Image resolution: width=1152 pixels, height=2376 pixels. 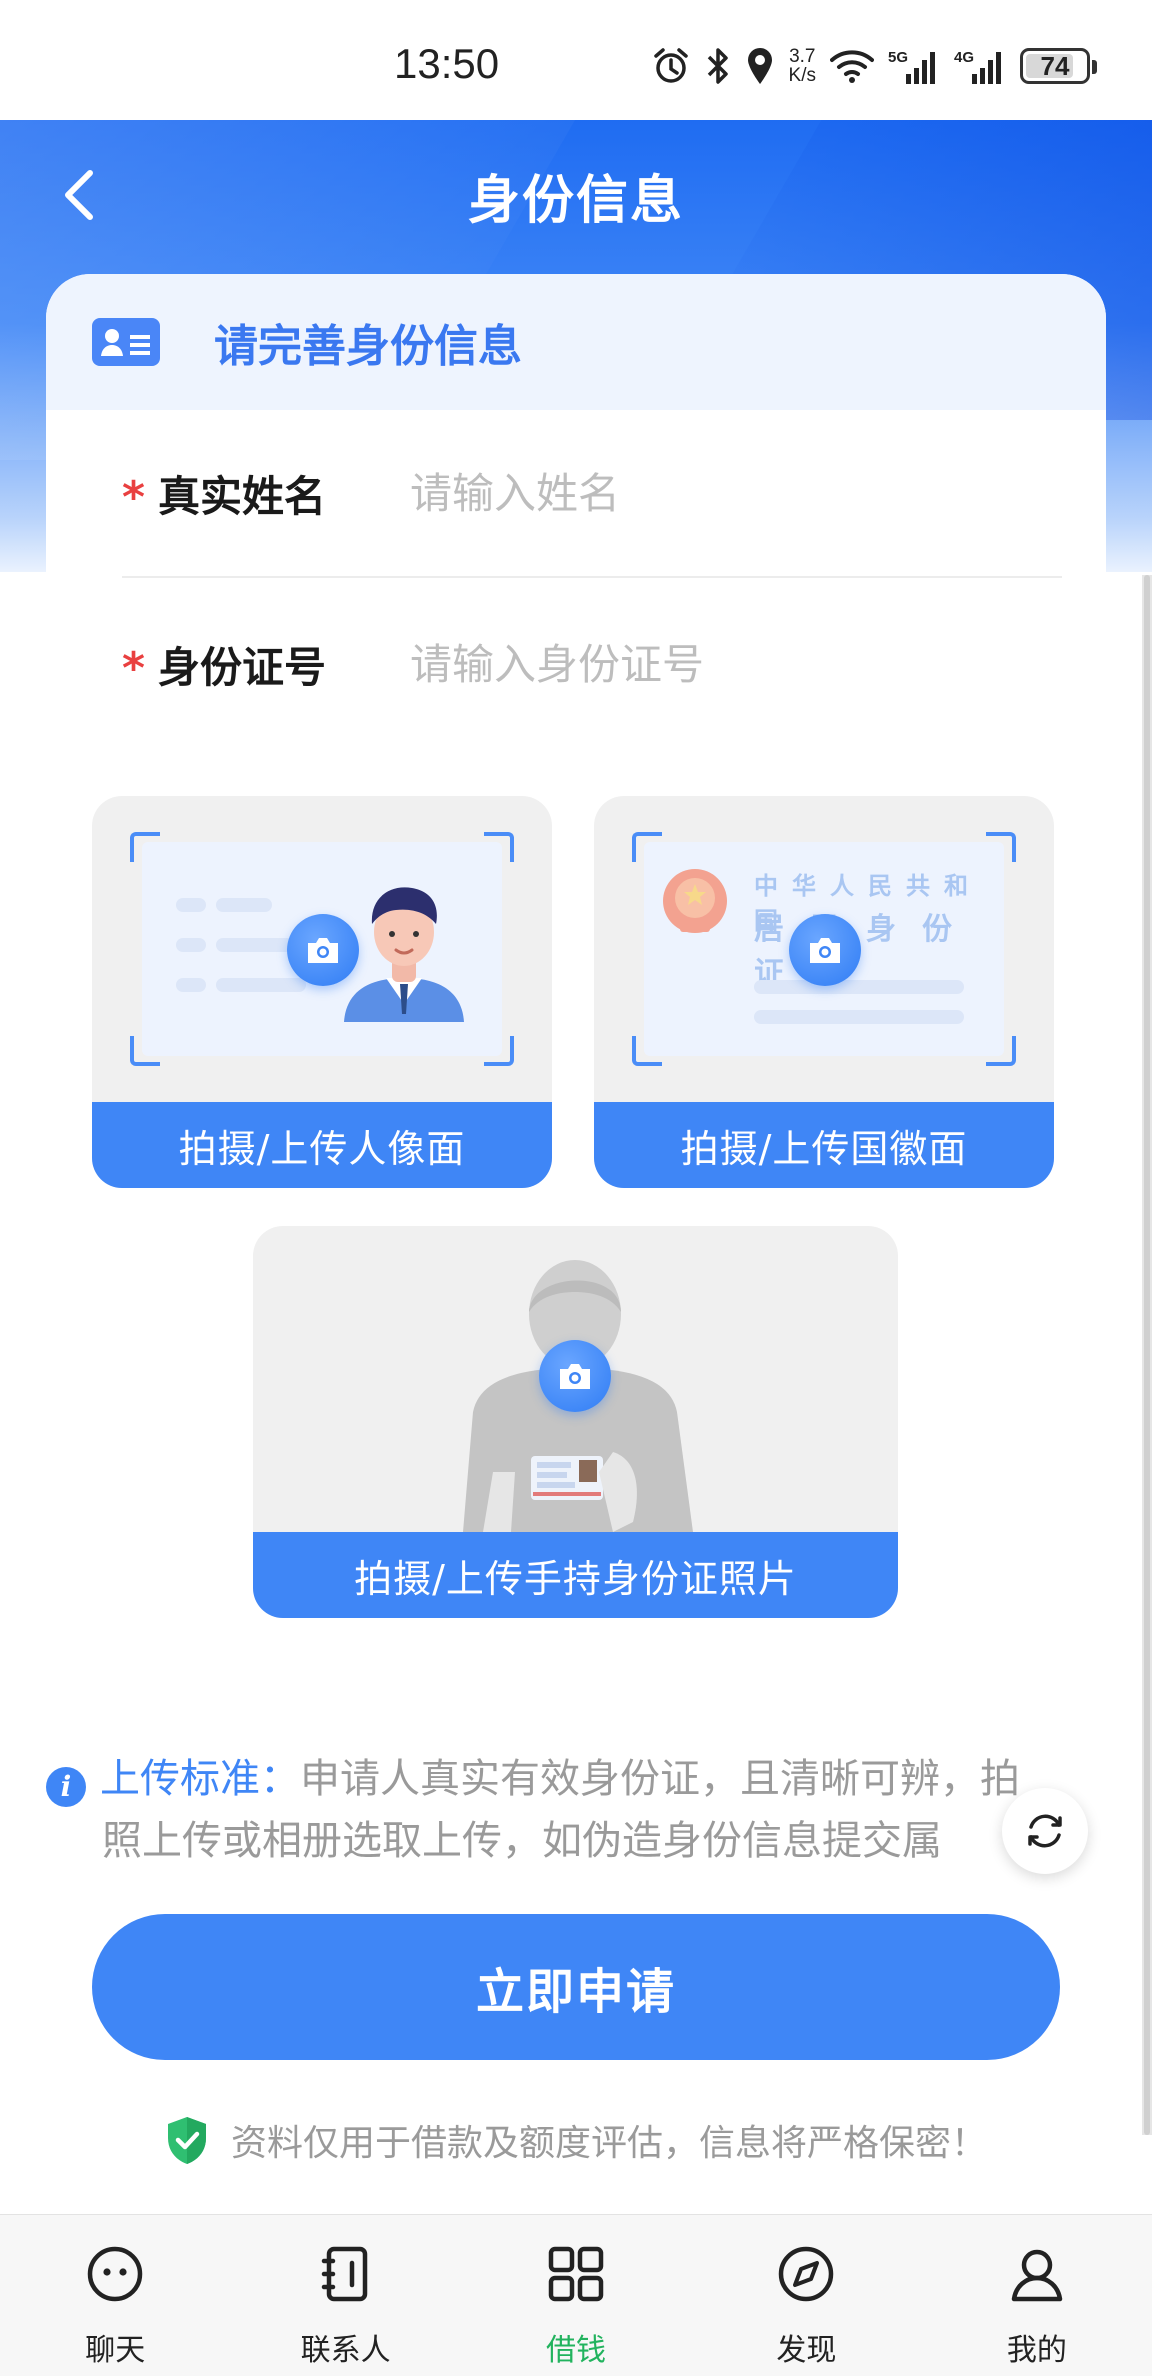 I want to click on form-card-header: 请完善身份信息, so click(x=576, y=342).